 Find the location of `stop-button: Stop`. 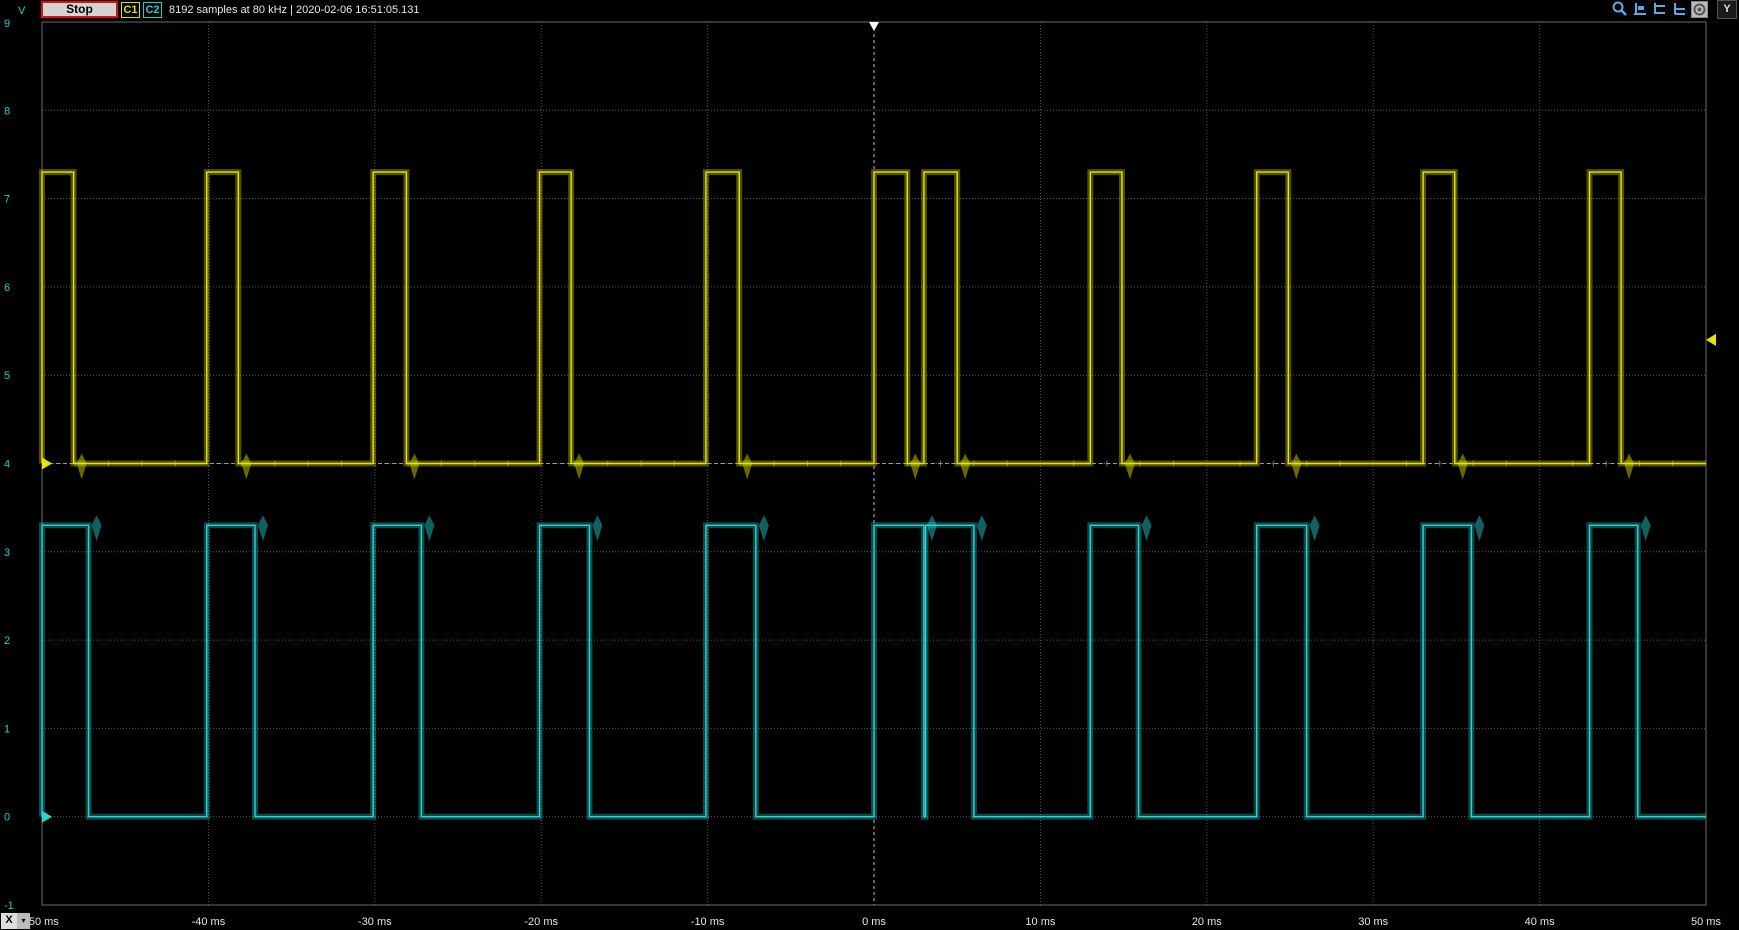

stop-button: Stop is located at coordinates (79, 9).